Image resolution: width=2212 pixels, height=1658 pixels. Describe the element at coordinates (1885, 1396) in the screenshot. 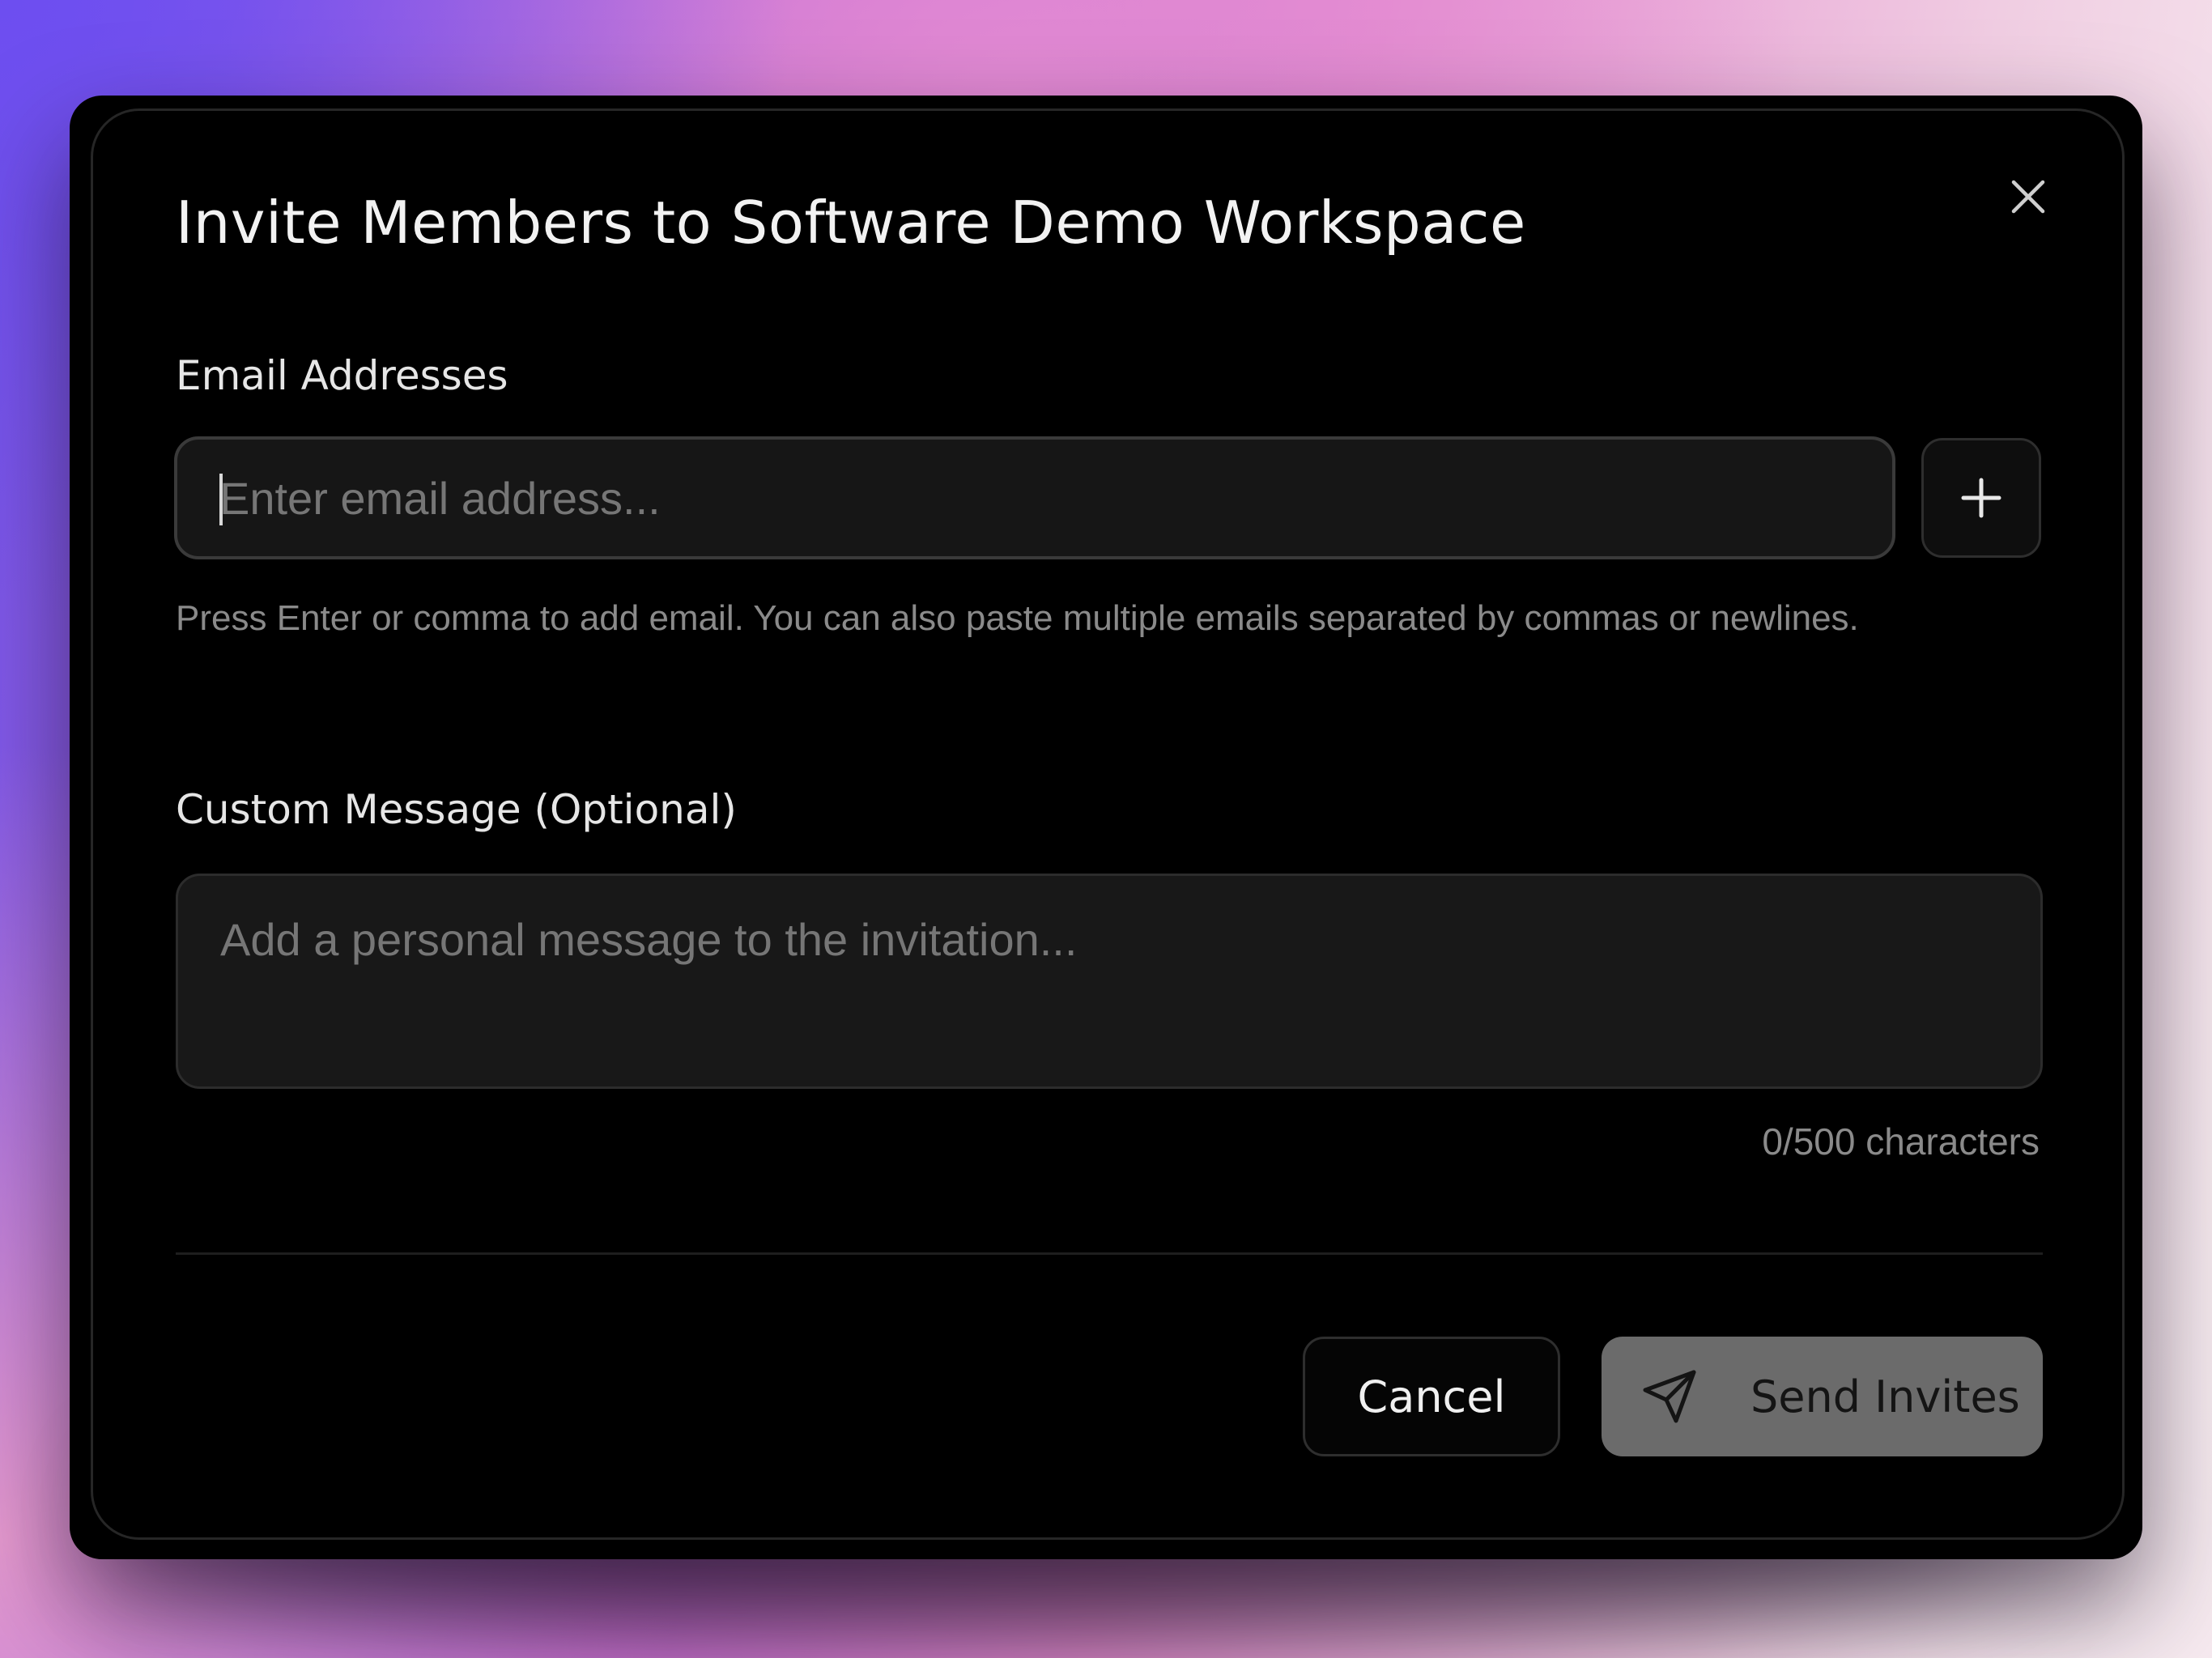

I see `send-invites-label: Send Invites` at that location.